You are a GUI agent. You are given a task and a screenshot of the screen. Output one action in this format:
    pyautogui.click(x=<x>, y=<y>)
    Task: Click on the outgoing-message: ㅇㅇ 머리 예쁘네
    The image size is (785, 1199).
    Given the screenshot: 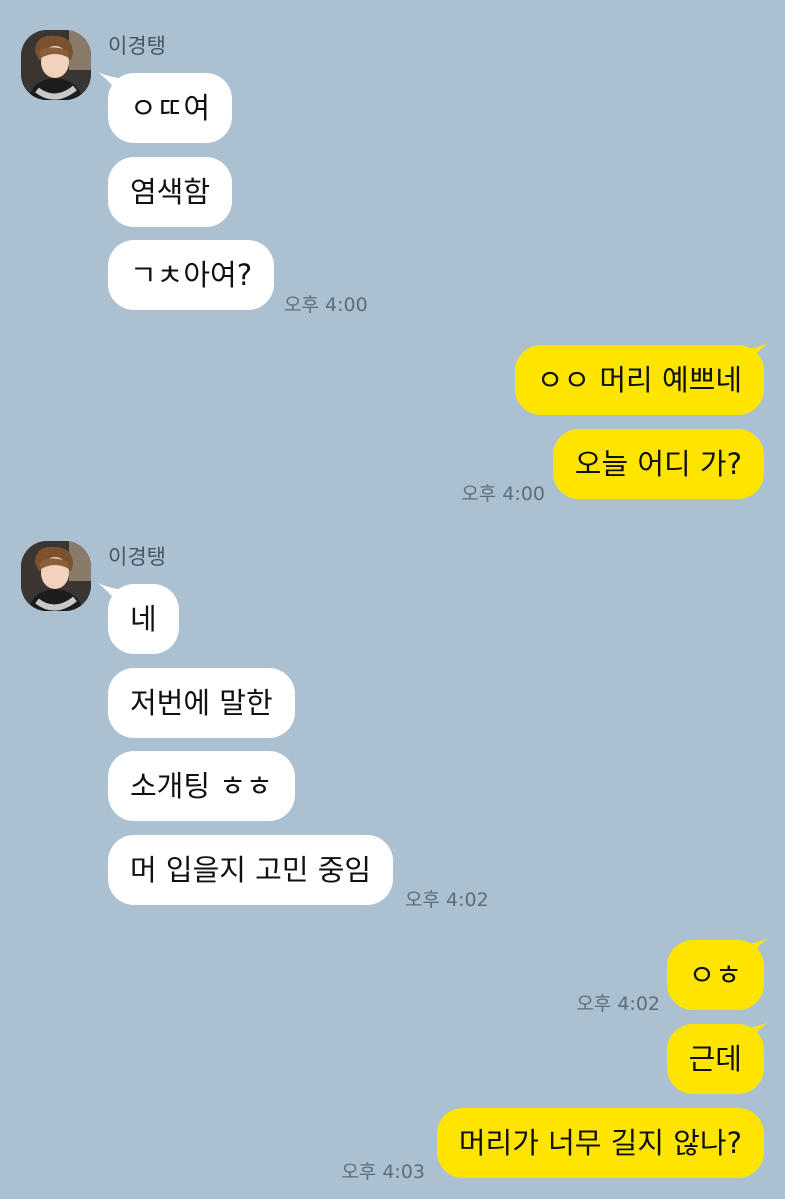 What is the action you would take?
    pyautogui.click(x=639, y=380)
    